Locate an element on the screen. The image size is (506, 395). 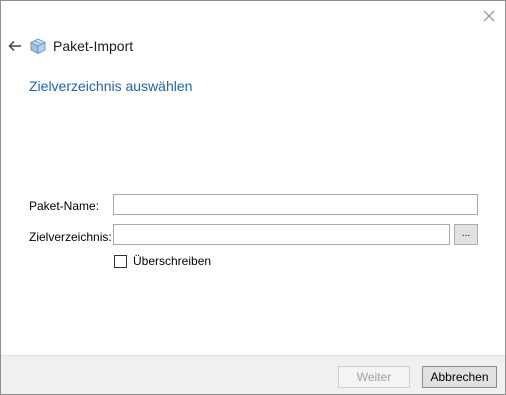
overwrite-checkbox is located at coordinates (120, 261).